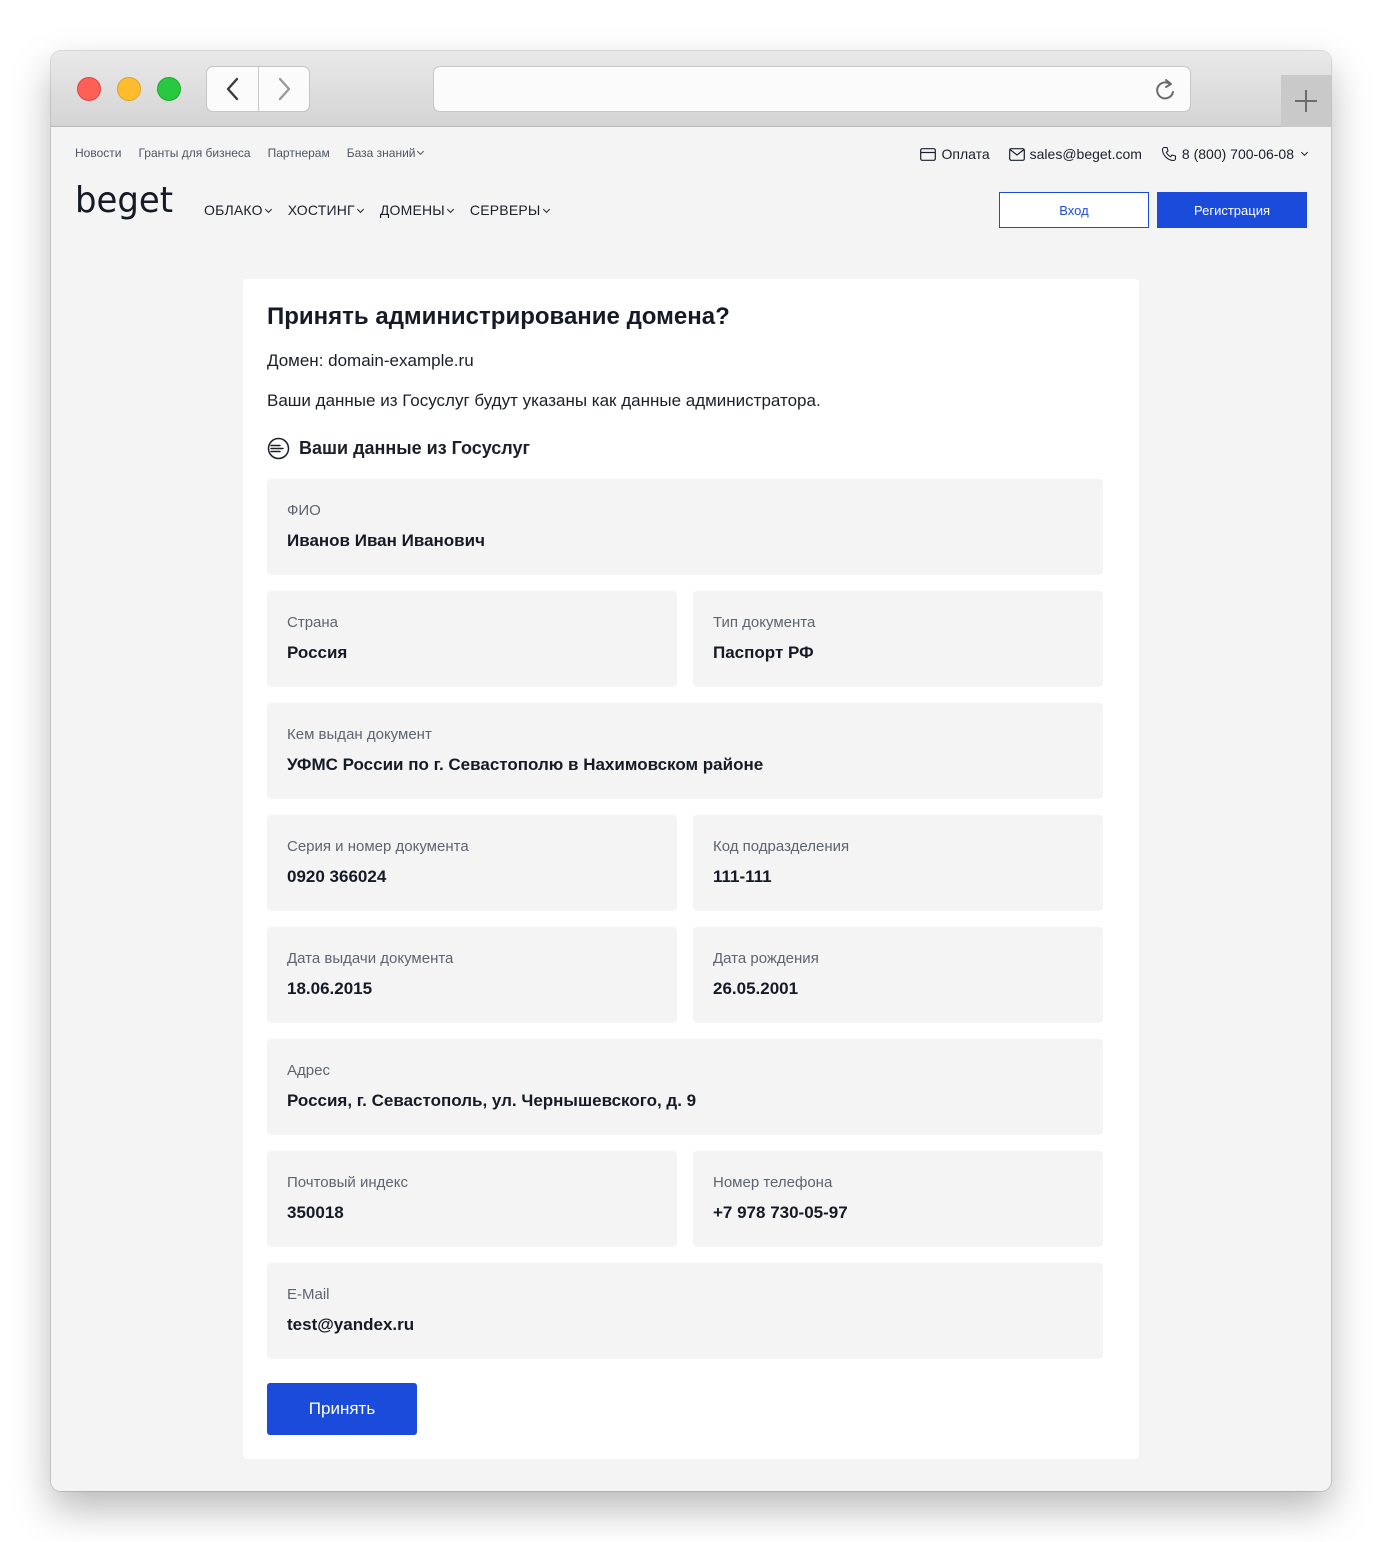 This screenshot has width=1382, height=1542. What do you see at coordinates (898, 975) in the screenshot?
I see `field-birth-date: Дата рождения 26.05.2001` at bounding box center [898, 975].